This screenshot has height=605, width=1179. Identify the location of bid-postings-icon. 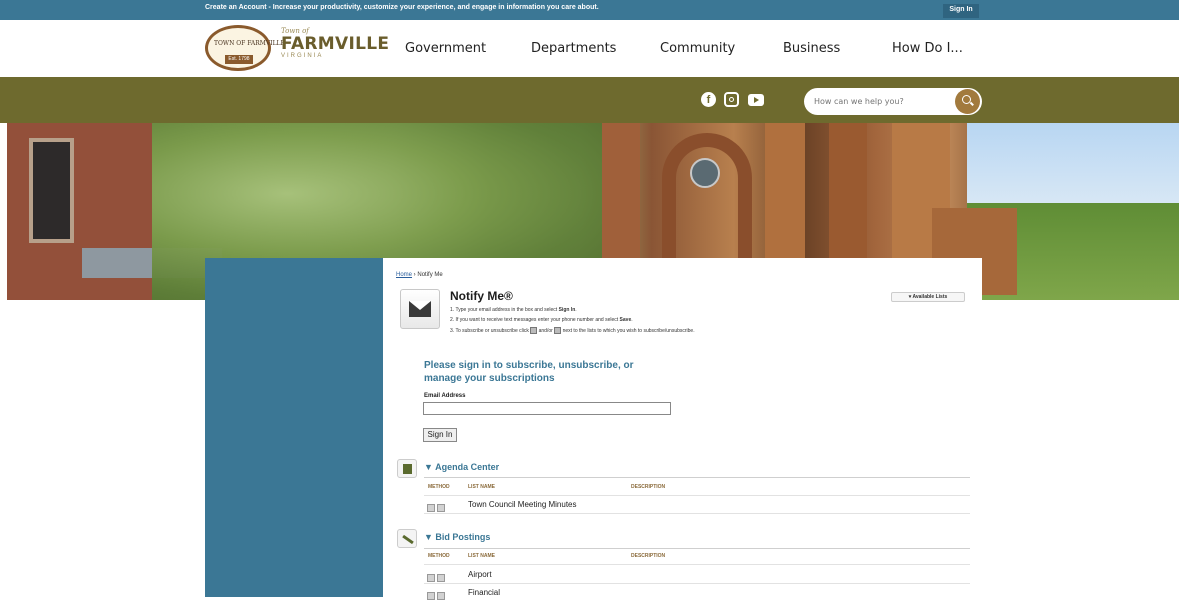
(407, 538).